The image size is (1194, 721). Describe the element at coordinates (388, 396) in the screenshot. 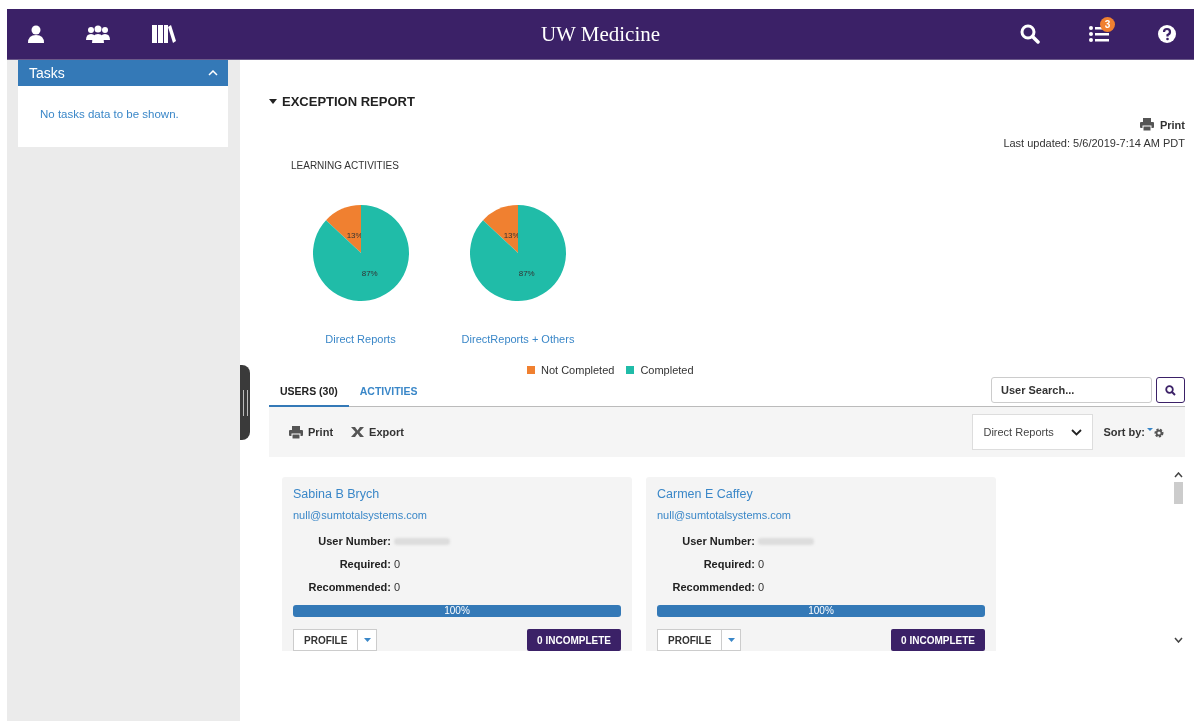

I see `tab: ACTIVITIES` at that location.